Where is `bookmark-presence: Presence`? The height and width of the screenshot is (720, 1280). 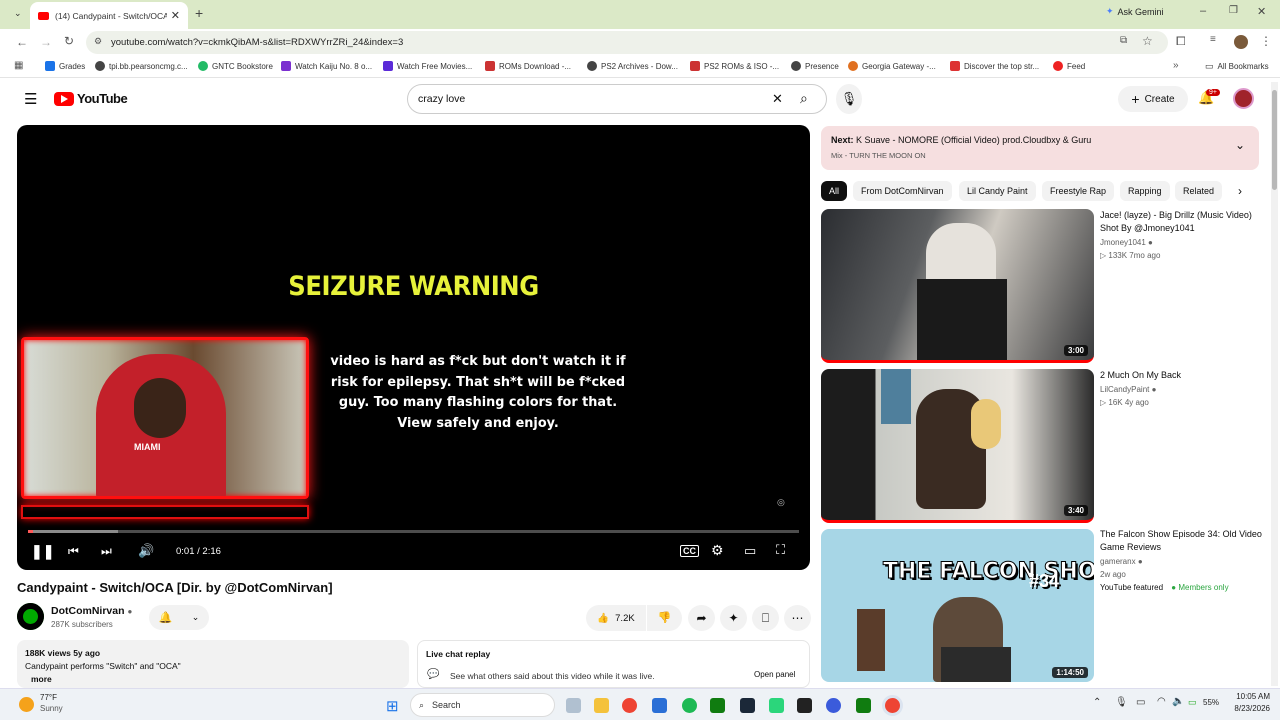 bookmark-presence: Presence is located at coordinates (815, 66).